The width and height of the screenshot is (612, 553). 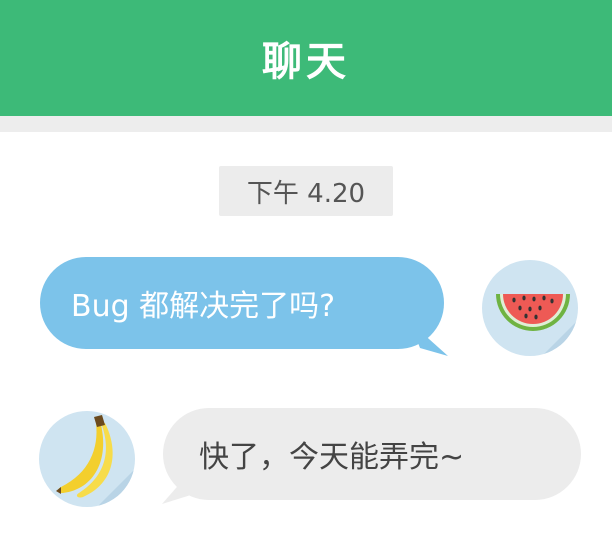 What do you see at coordinates (306, 124) in the screenshot?
I see `header-divider` at bounding box center [306, 124].